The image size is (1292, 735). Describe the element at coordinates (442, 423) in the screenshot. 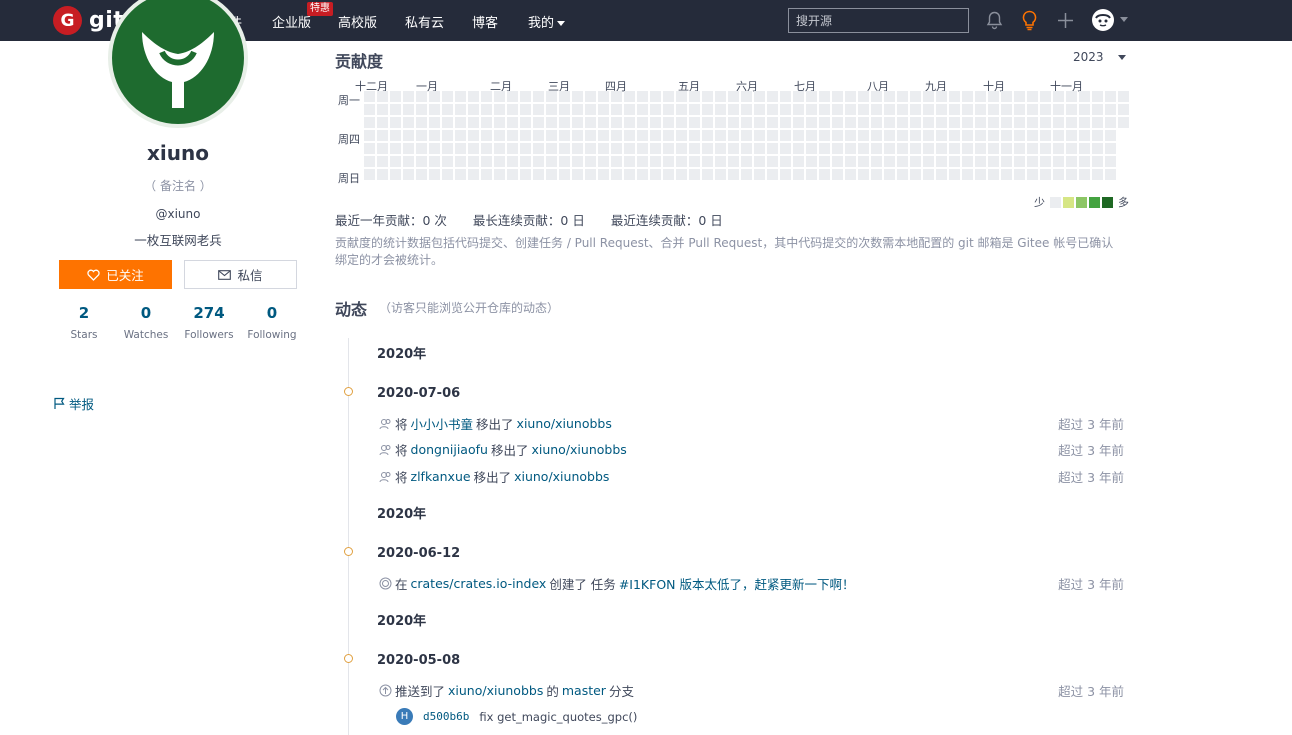

I see `user-link: 小小小书童` at that location.